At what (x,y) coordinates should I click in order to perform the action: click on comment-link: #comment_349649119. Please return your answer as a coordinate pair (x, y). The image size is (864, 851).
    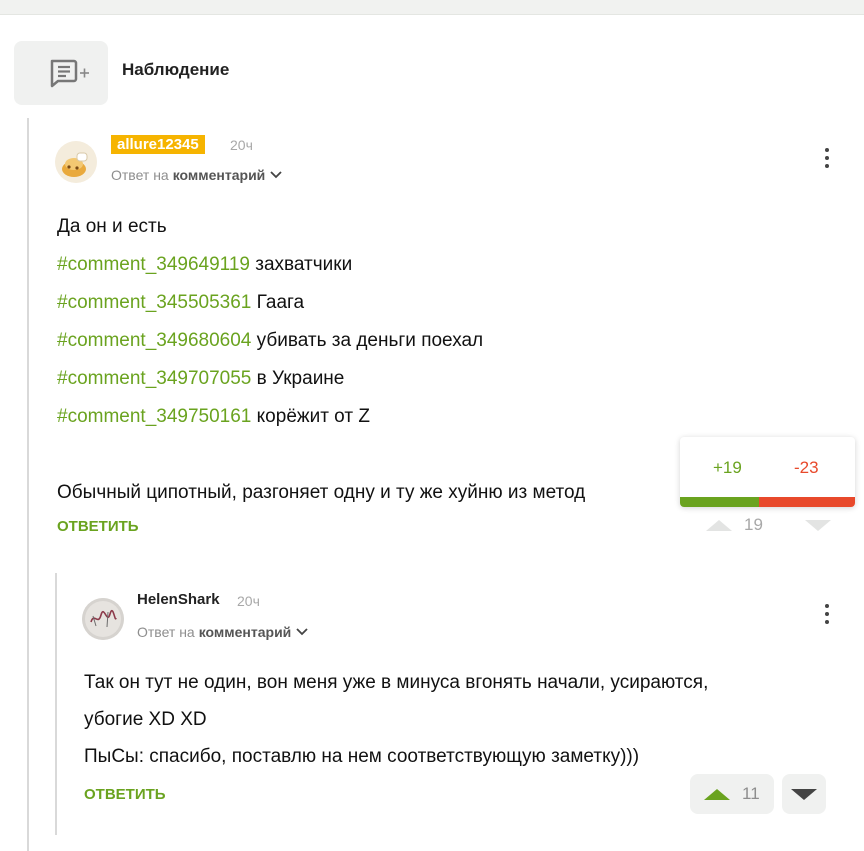
    Looking at the image, I should click on (153, 264).